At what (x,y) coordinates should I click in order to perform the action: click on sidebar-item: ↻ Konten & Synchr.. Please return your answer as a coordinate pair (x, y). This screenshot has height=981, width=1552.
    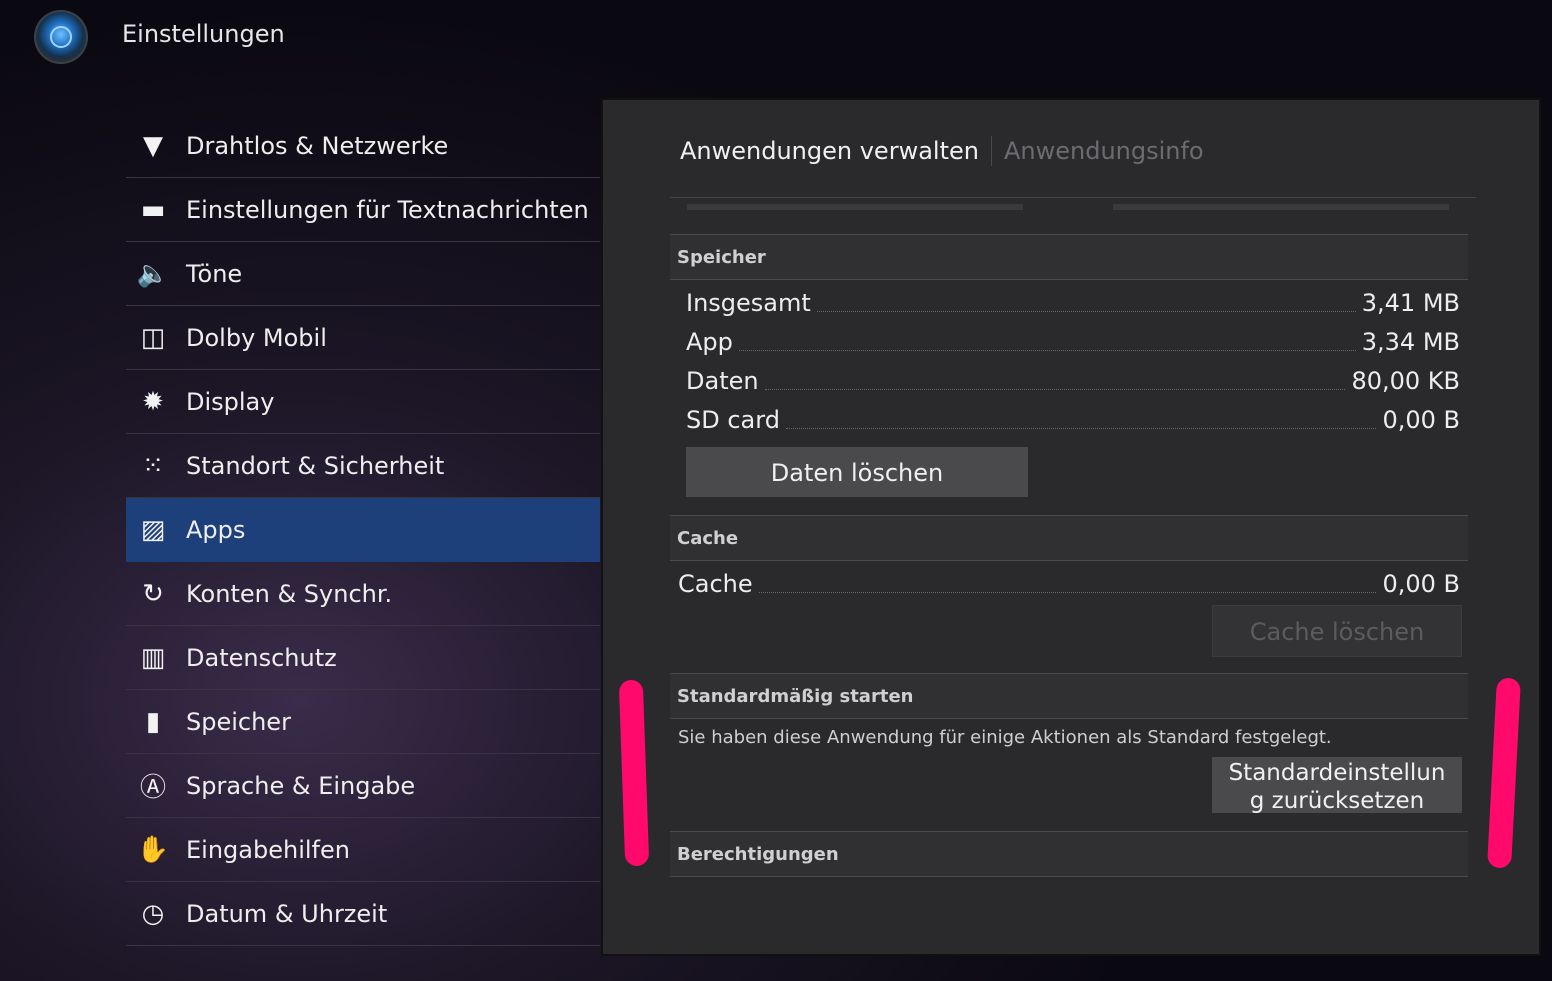
    Looking at the image, I should click on (363, 594).